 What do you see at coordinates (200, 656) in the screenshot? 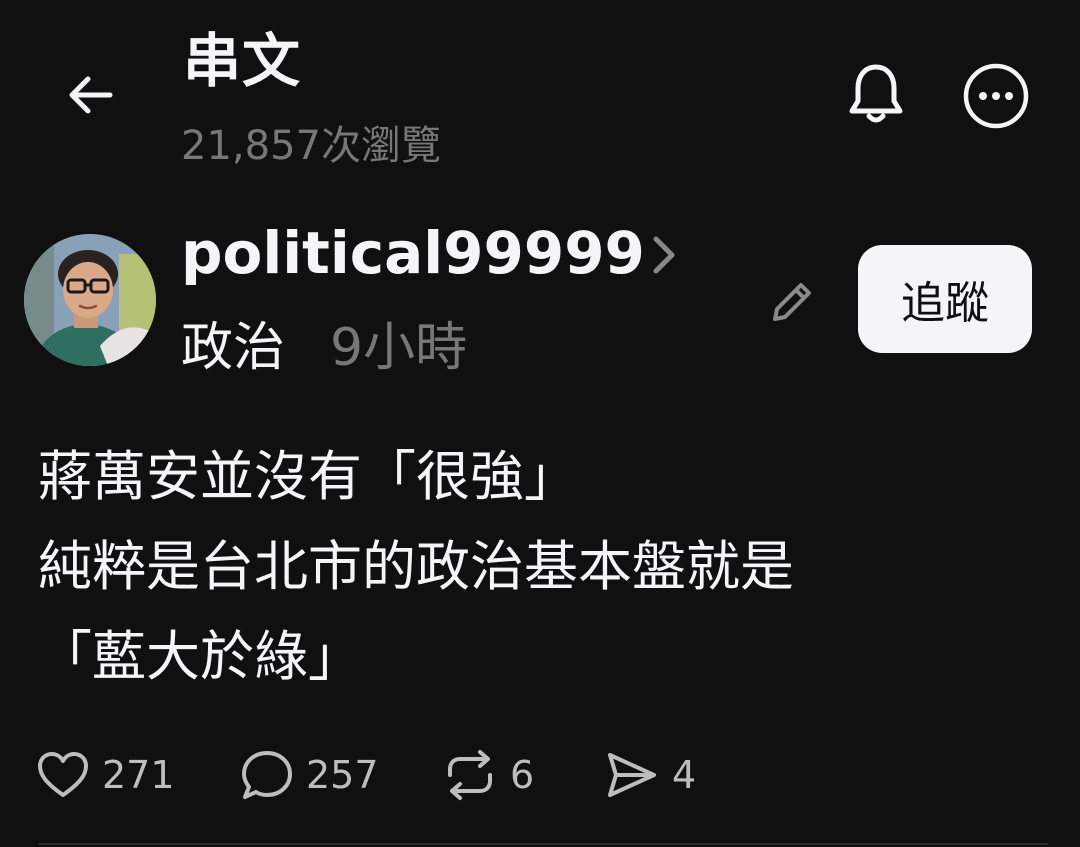
I see `post-line: 「藍大於綠」` at bounding box center [200, 656].